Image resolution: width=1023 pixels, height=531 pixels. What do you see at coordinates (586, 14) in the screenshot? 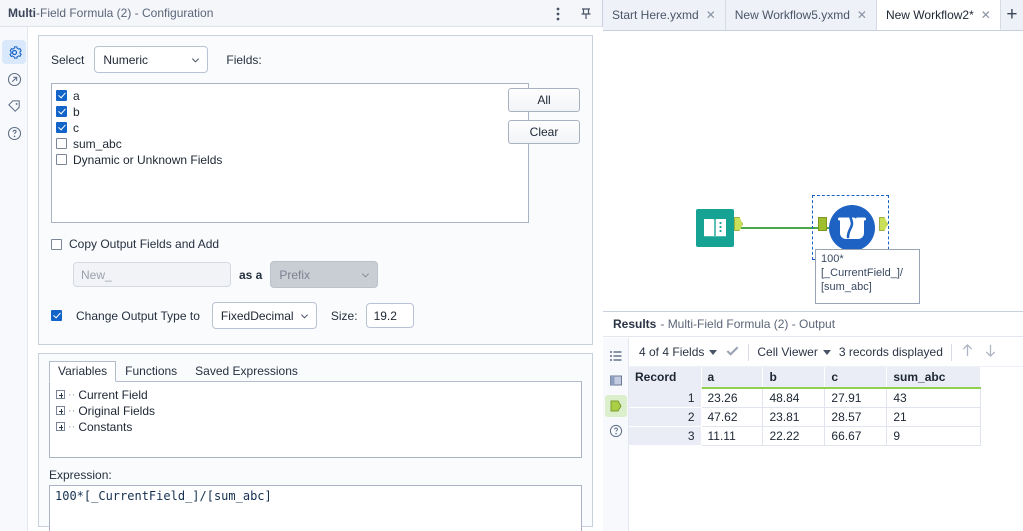
I see `pin-icon` at bounding box center [586, 14].